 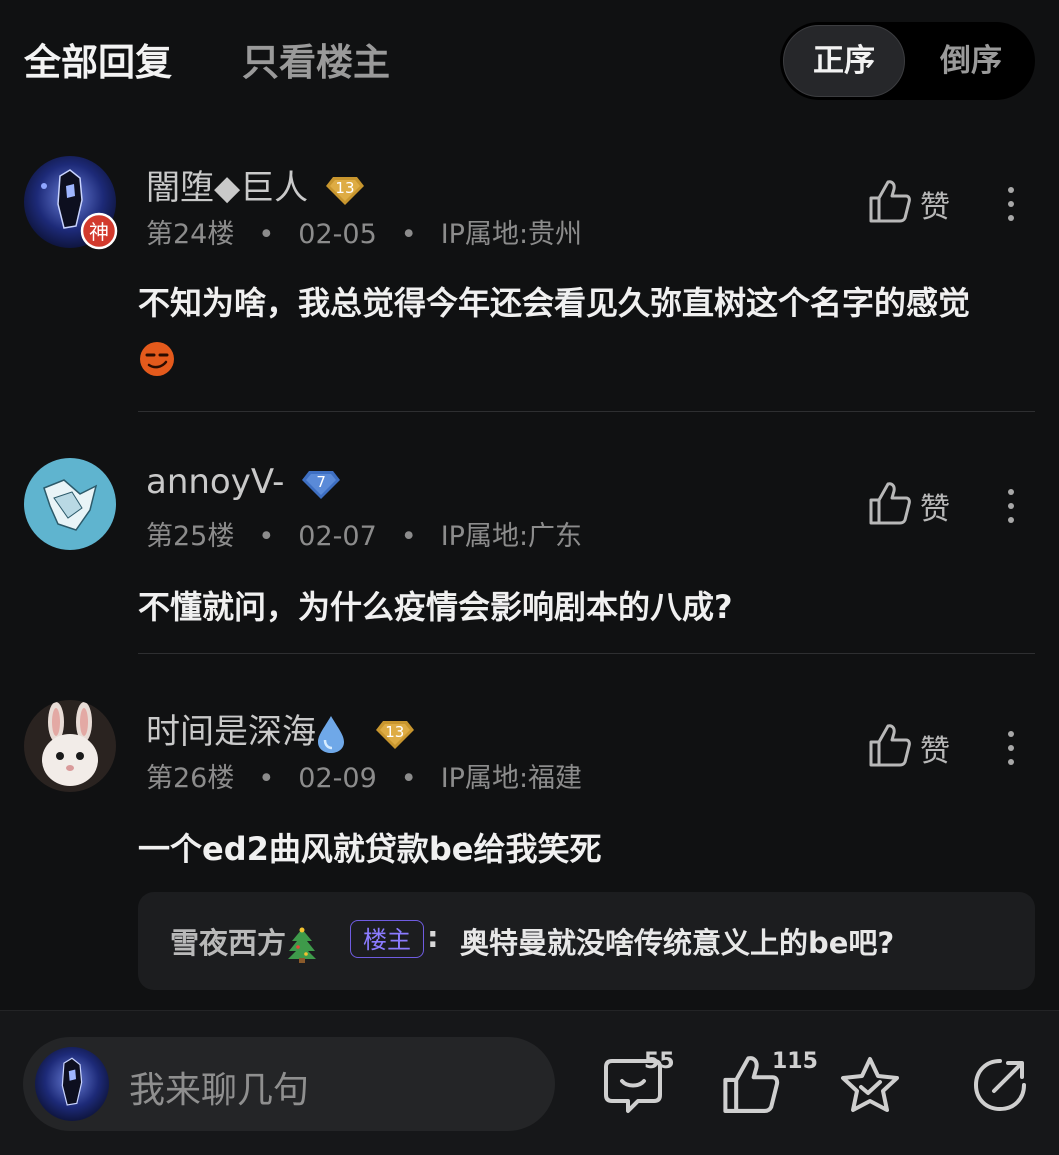 What do you see at coordinates (72, 1084) in the screenshot?
I see `my-avatar` at bounding box center [72, 1084].